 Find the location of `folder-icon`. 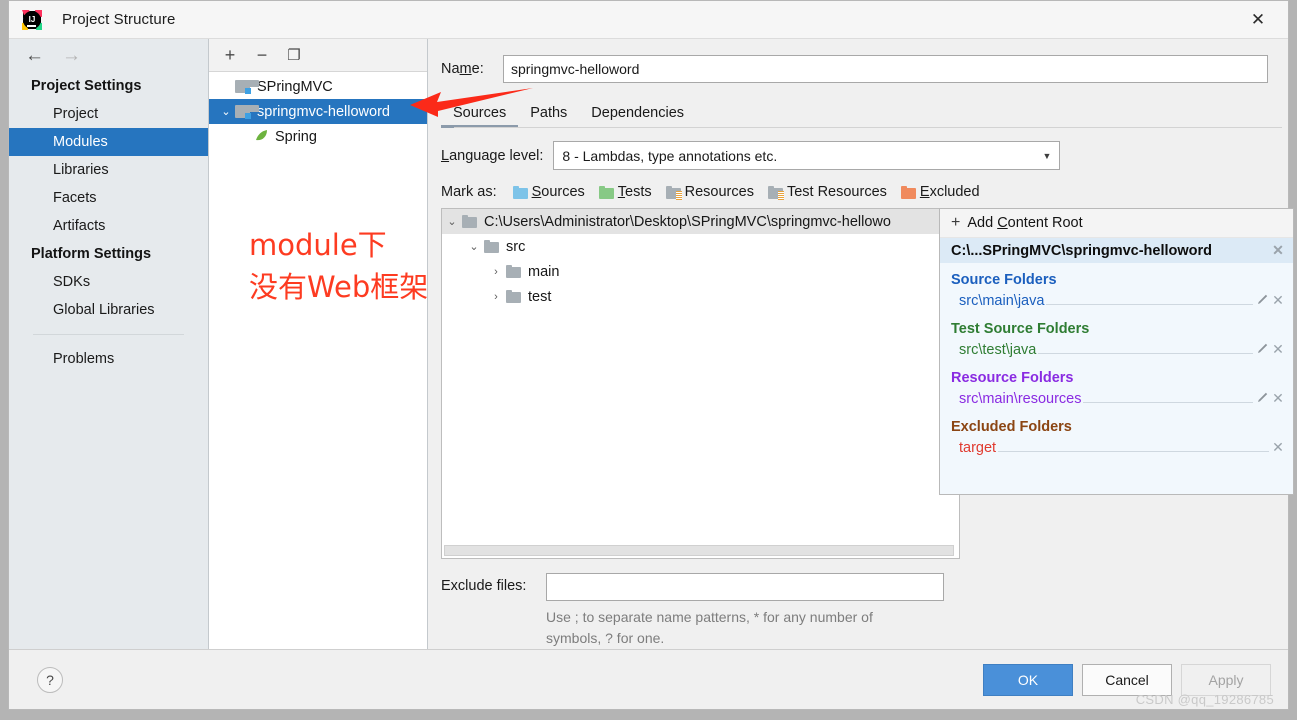

folder-icon is located at coordinates (513, 296).